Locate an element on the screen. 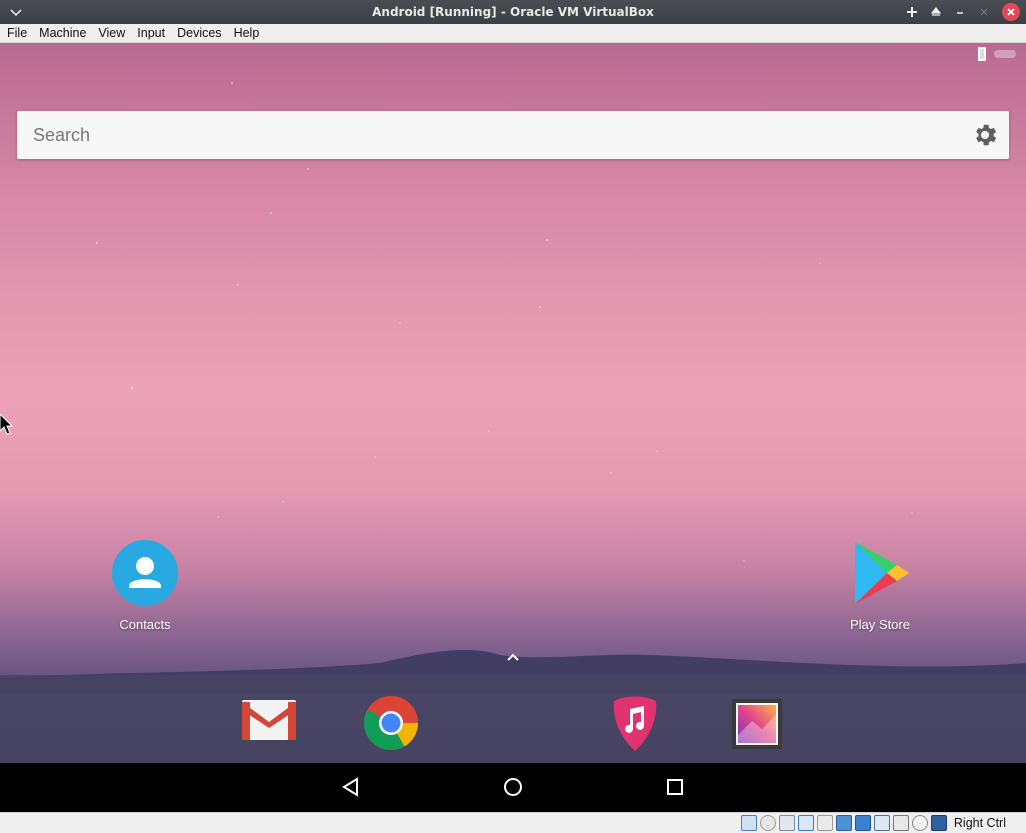 The image size is (1026, 833). search-placeholder: Search is located at coordinates (62, 134).